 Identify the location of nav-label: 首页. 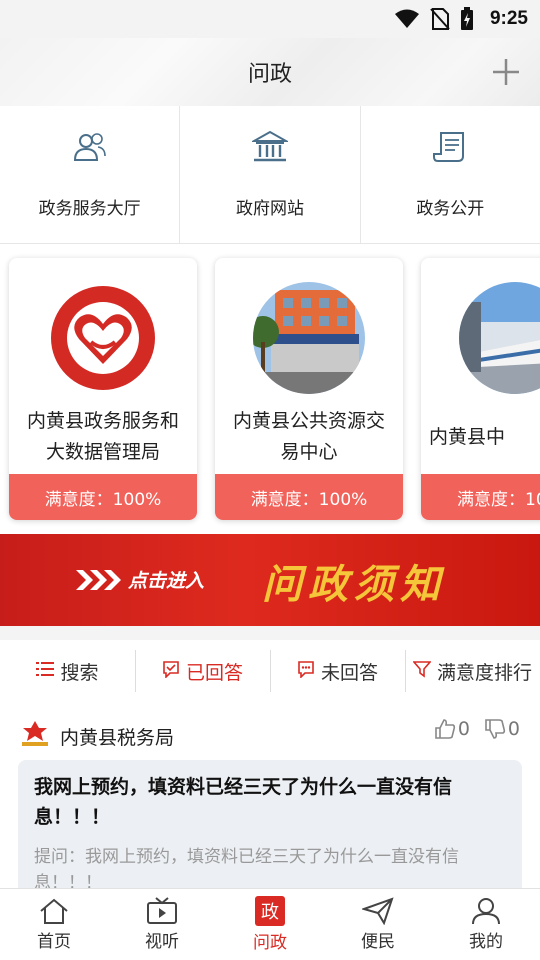
(54, 942).